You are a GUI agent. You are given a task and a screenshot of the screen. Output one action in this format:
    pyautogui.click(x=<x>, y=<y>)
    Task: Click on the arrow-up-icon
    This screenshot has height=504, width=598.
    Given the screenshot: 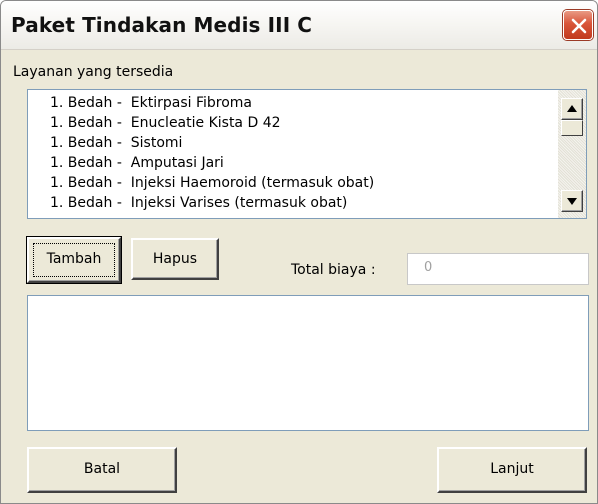 What is the action you would take?
    pyautogui.click(x=572, y=108)
    